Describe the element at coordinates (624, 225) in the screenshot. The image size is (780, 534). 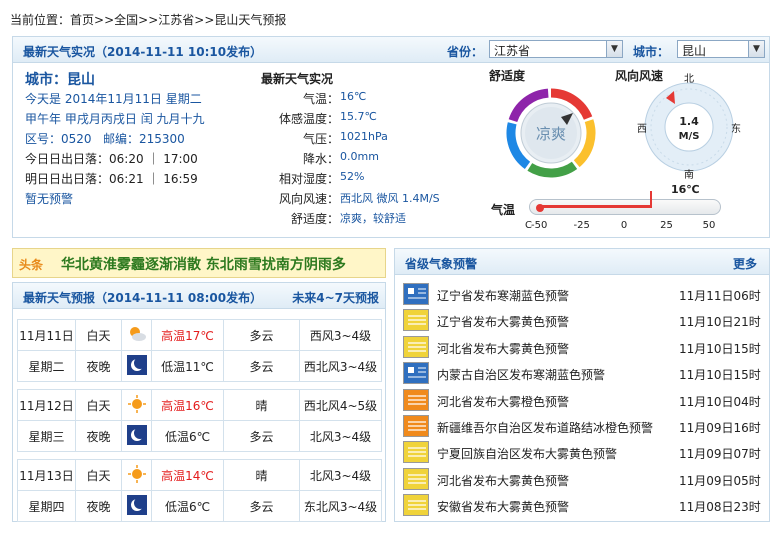
I see `temp-tick-label: 0` at that location.